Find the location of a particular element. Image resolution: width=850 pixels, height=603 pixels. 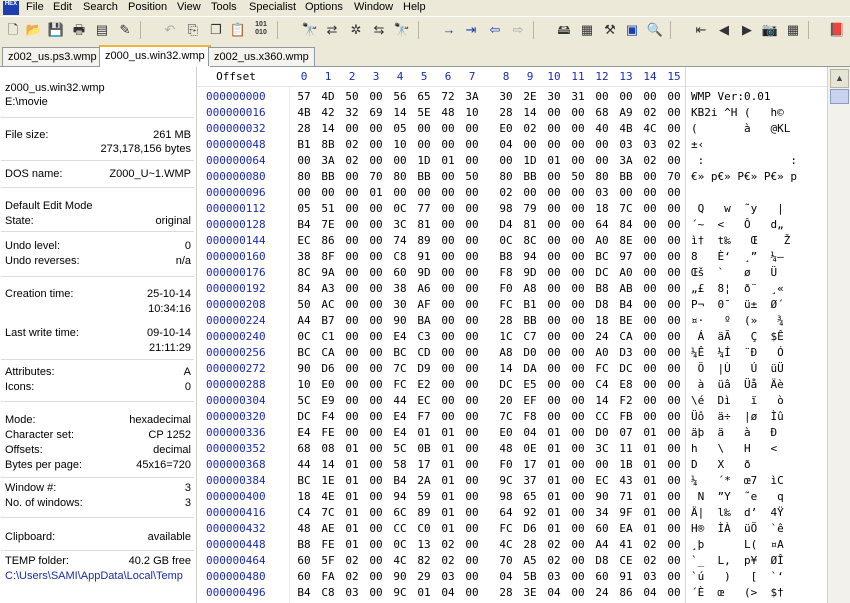

hex-byte: 37 is located at coordinates (530, 481).